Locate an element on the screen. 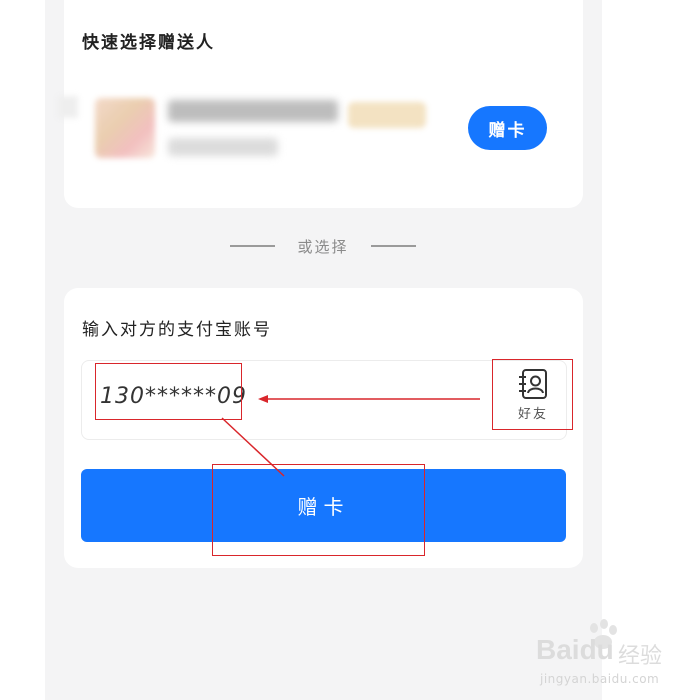  annotation-box-contacts is located at coordinates (532, 394).